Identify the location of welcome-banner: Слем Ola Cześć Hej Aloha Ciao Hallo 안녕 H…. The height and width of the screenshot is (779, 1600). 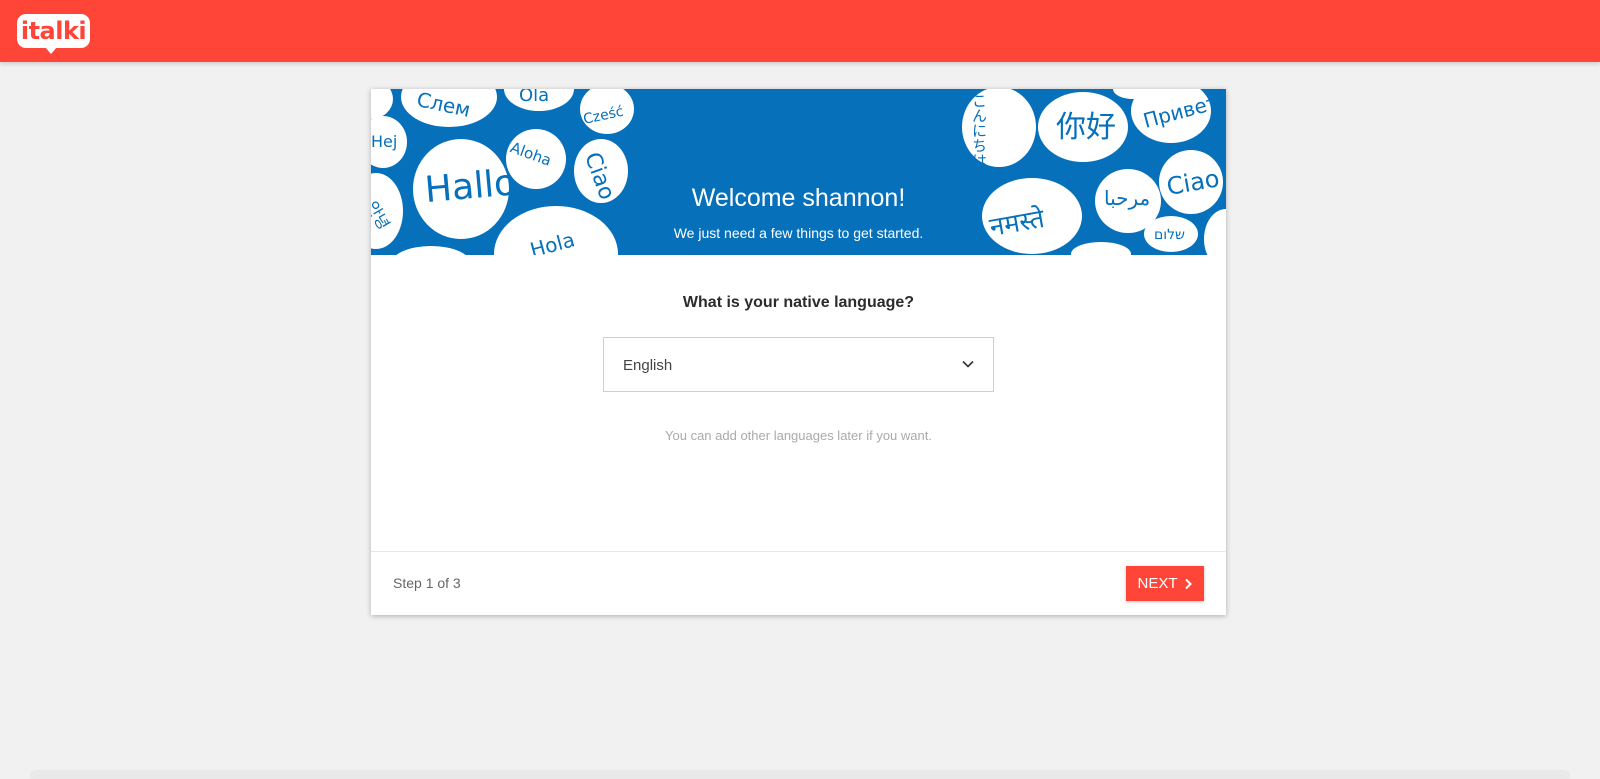
(798, 172).